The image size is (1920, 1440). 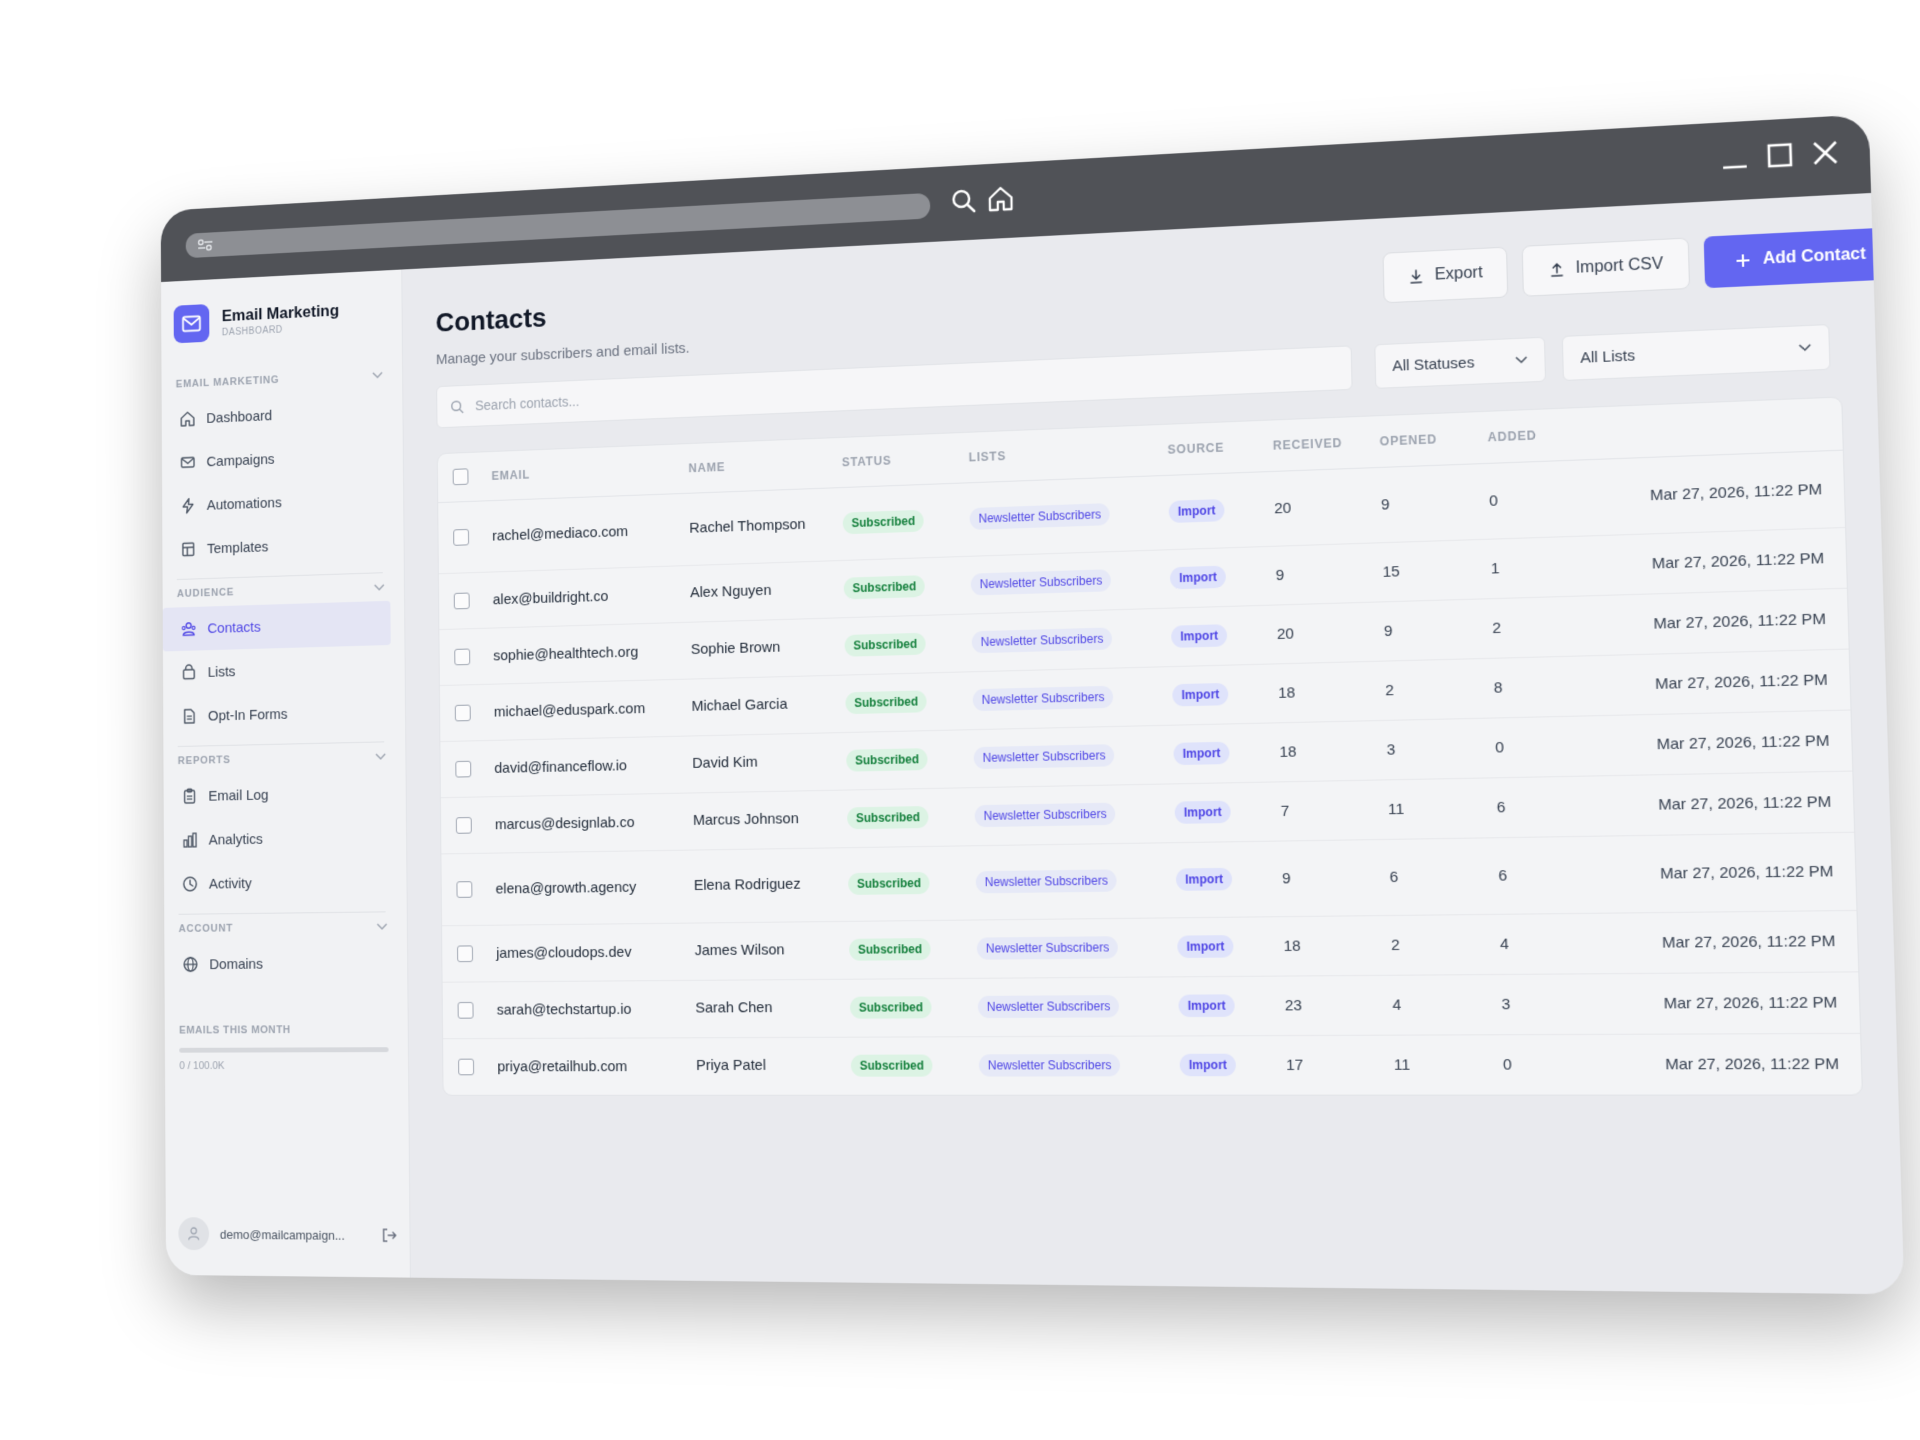 I want to click on search-input, so click(x=862, y=388).